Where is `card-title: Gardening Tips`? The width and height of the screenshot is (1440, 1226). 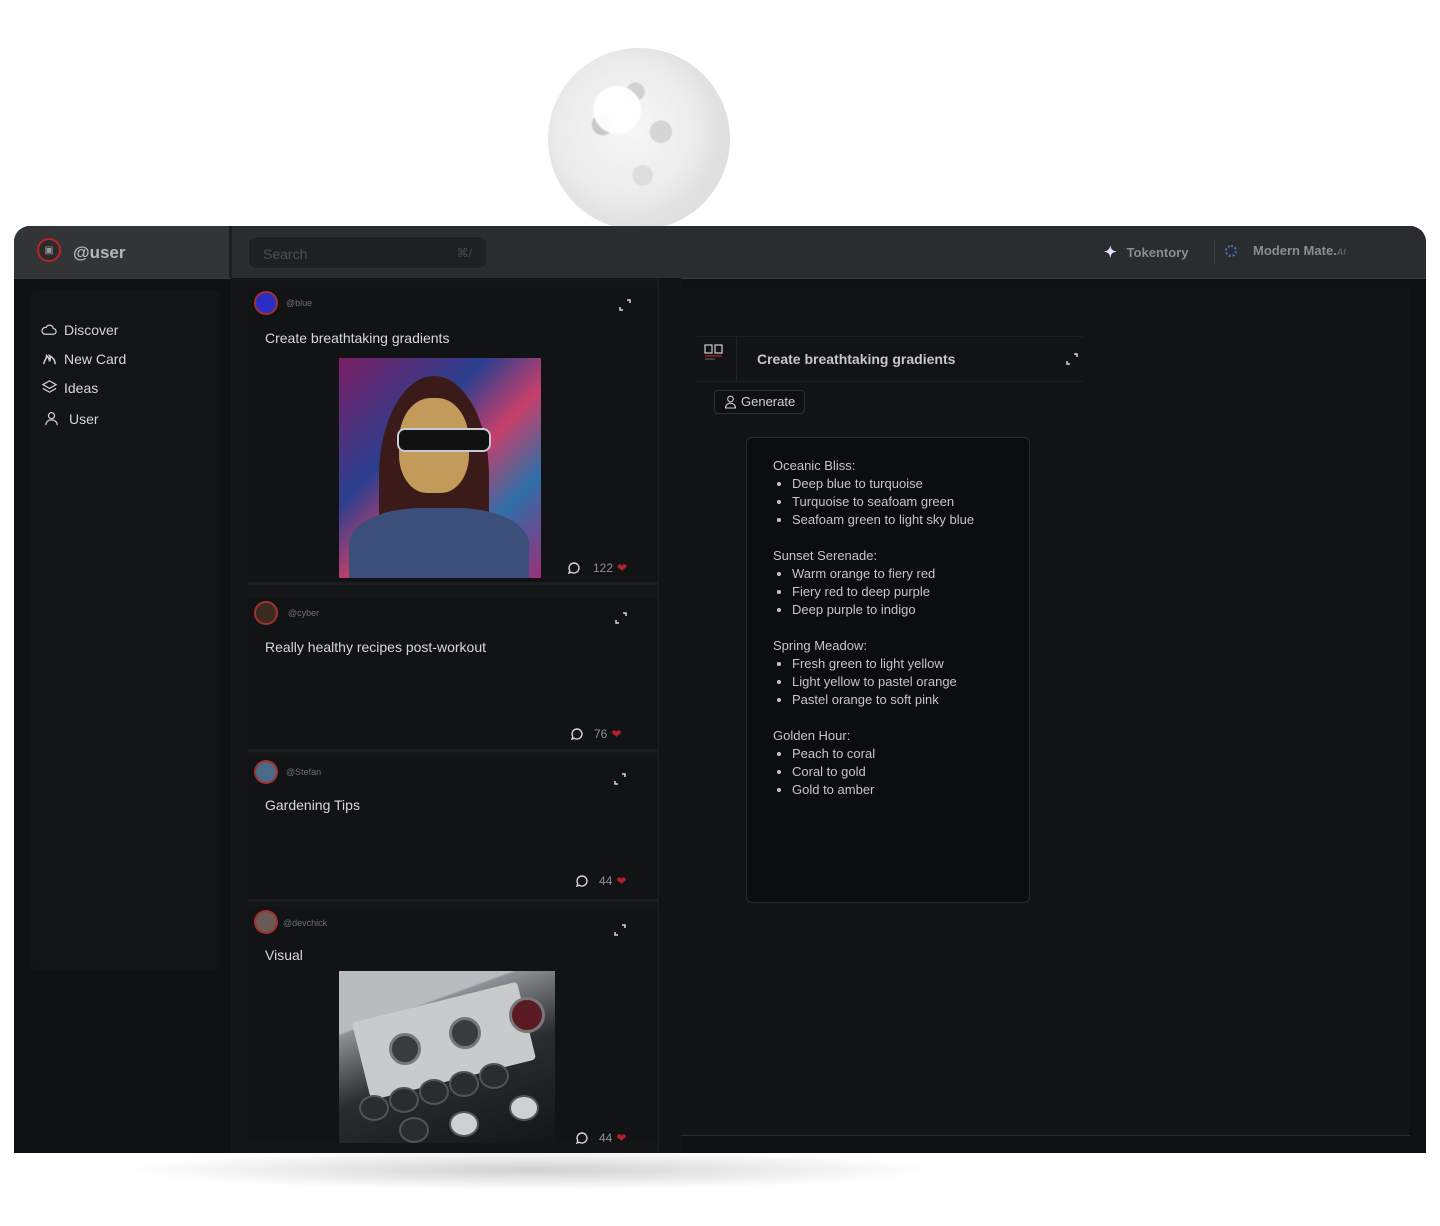
card-title: Gardening Tips is located at coordinates (312, 805).